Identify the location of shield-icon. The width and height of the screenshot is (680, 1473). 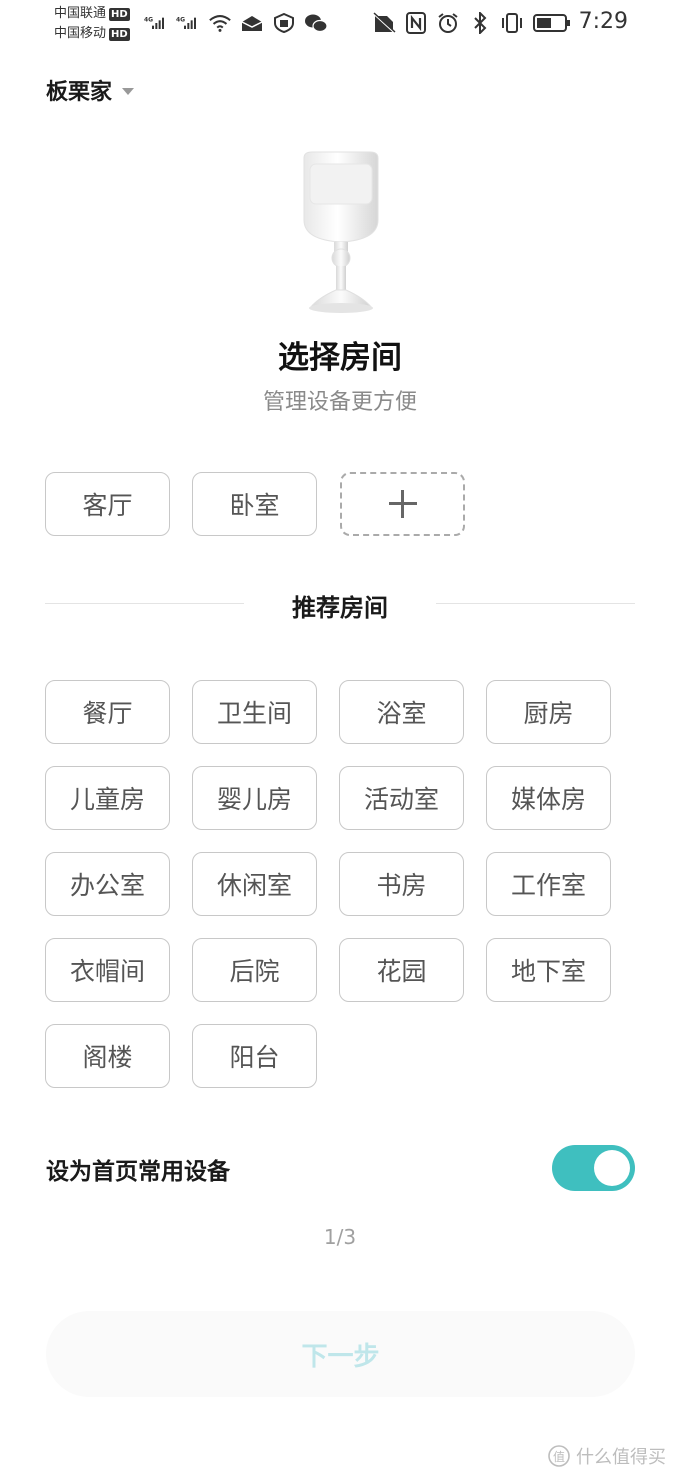
(284, 23).